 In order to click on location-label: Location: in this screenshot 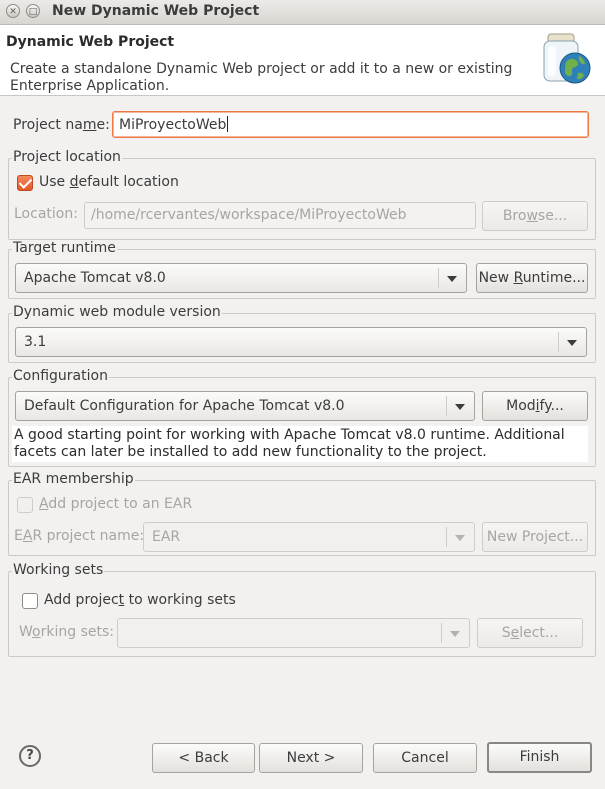, I will do `click(46, 214)`.